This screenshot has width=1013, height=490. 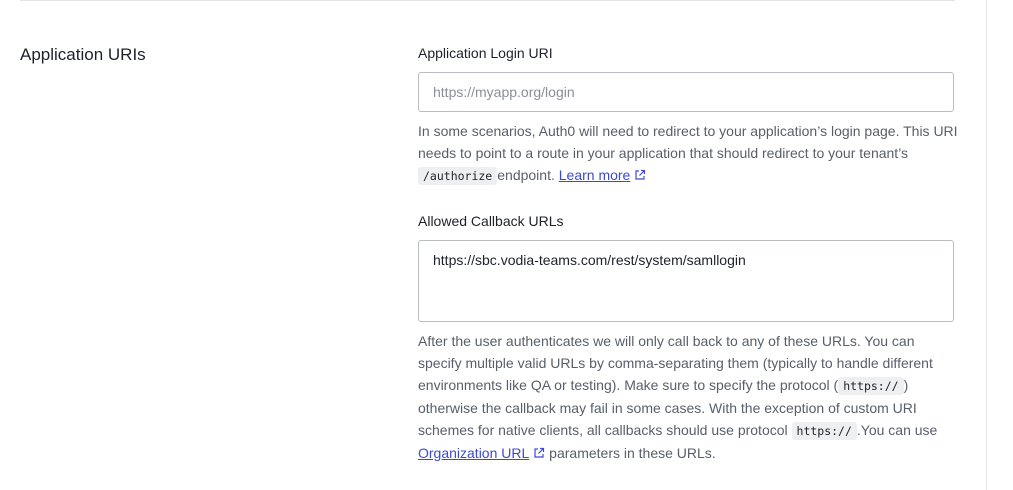 What do you see at coordinates (485, 53) in the screenshot?
I see `login-uri-label: Application Login URI` at bounding box center [485, 53].